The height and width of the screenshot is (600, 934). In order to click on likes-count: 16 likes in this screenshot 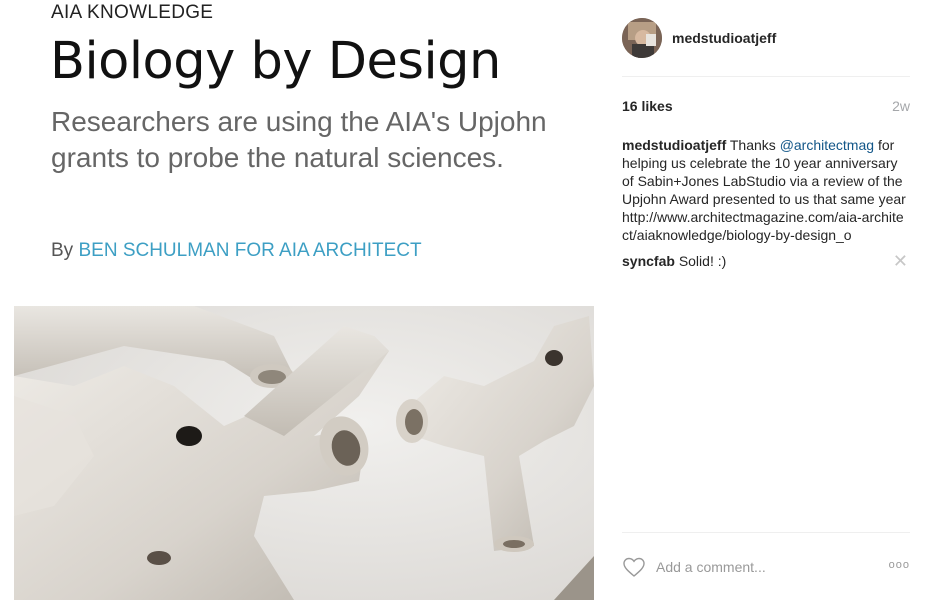, I will do `click(647, 106)`.